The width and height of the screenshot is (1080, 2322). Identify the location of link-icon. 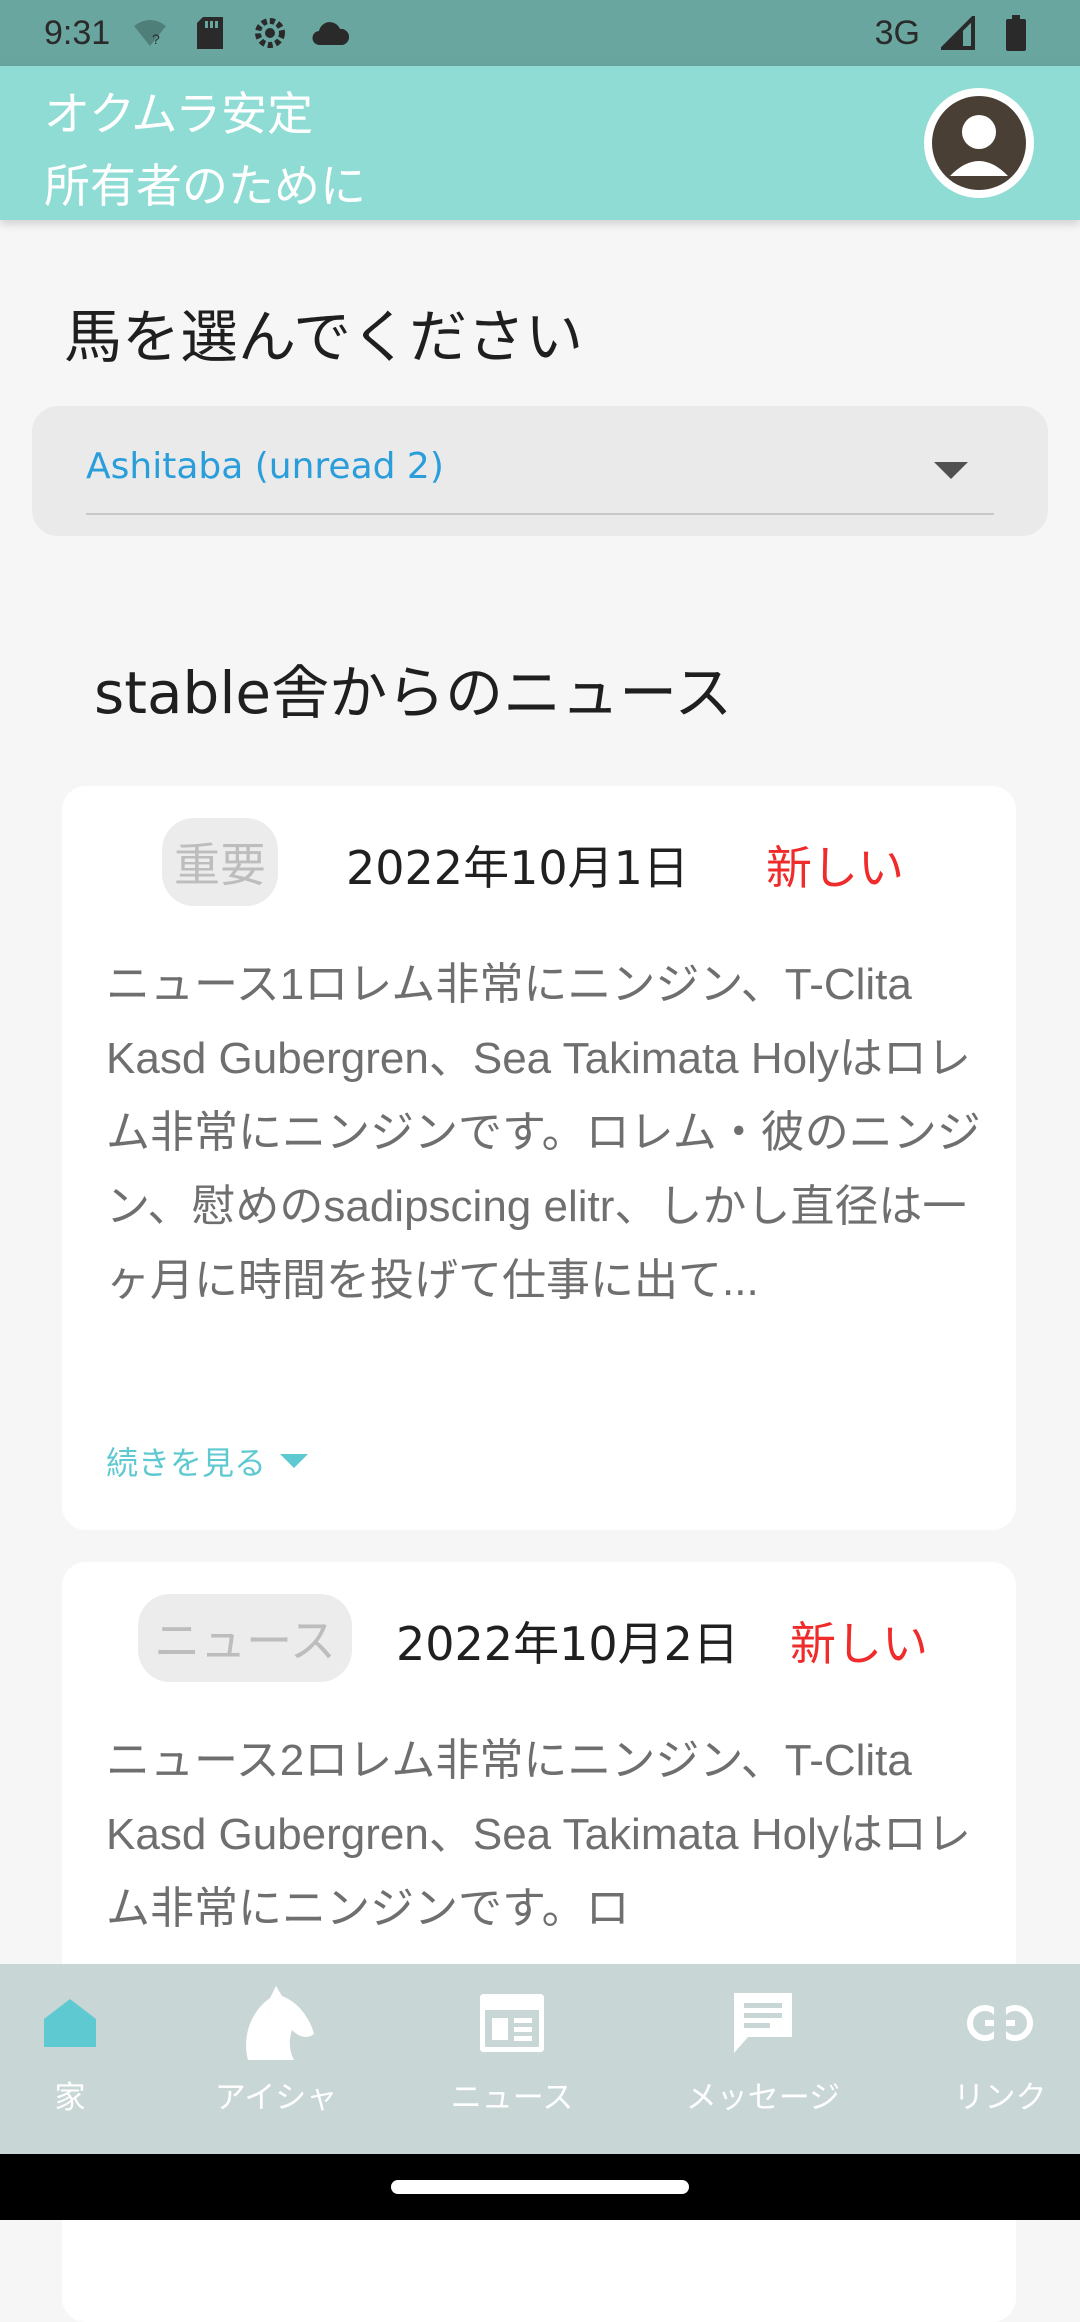
(986, 2023).